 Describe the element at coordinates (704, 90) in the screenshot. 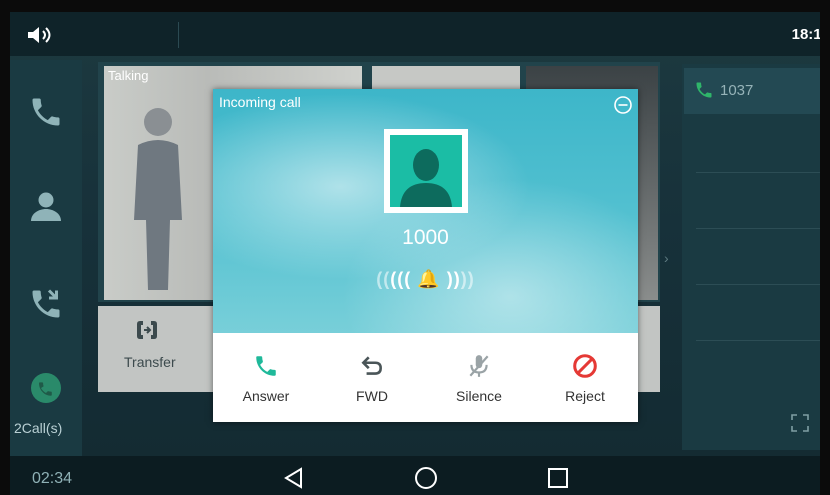

I see `line-phone-icon` at that location.